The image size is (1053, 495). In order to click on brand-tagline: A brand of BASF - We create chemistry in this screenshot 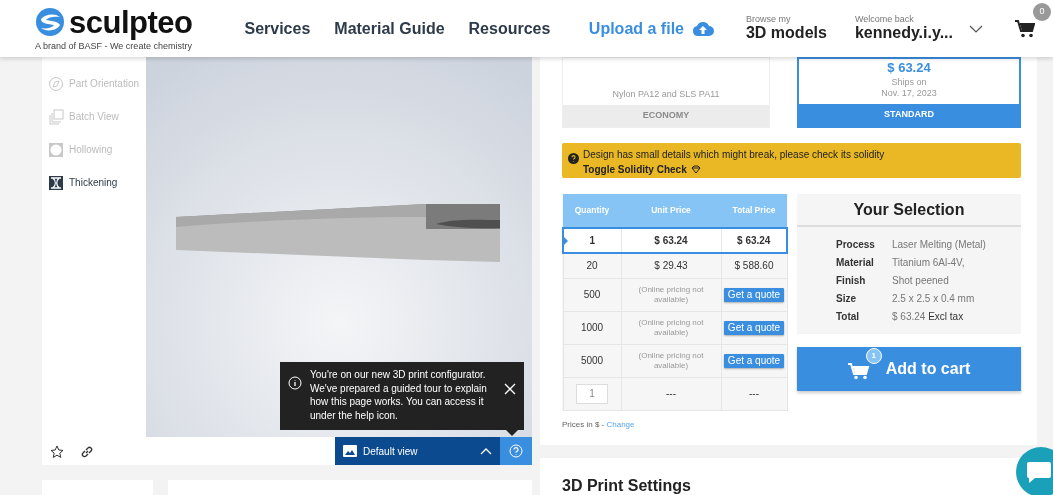, I will do `click(114, 46)`.